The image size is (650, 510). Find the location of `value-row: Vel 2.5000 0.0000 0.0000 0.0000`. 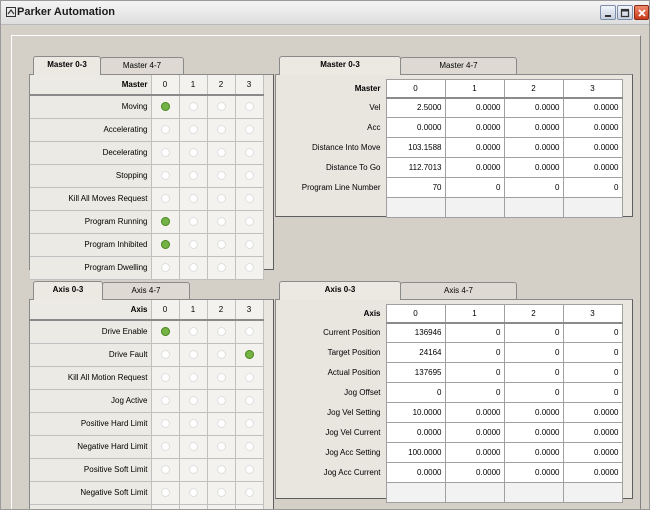

value-row: Vel 2.5000 0.0000 0.0000 0.0000 is located at coordinates (449, 107).